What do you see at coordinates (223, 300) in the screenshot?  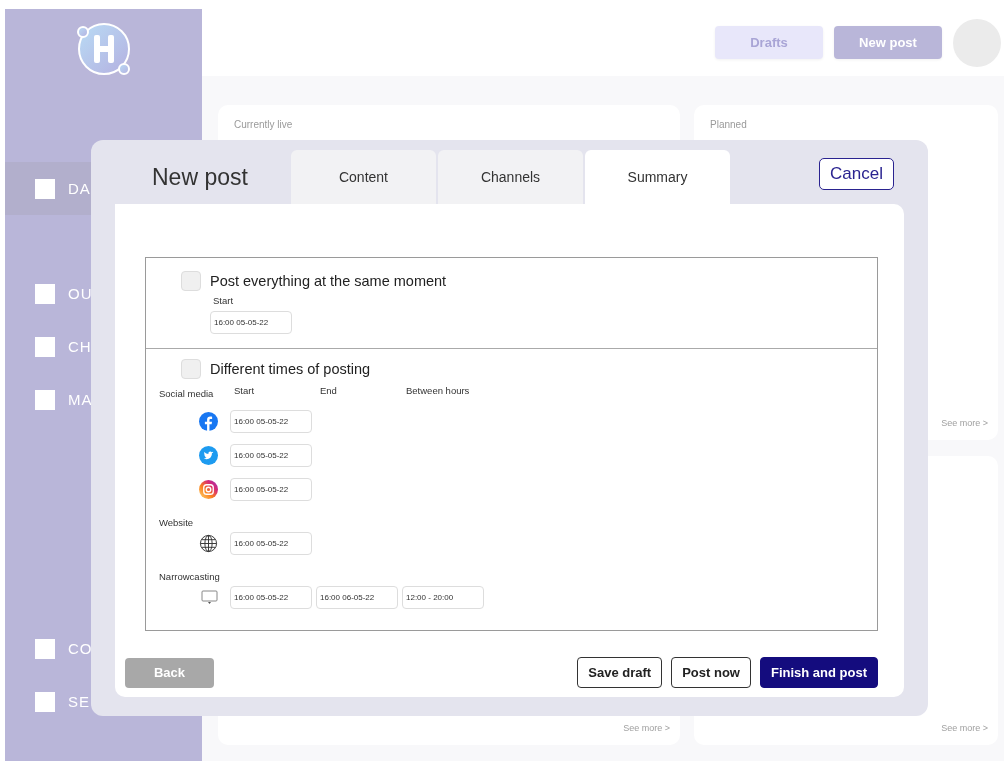 I see `field-label: Start` at bounding box center [223, 300].